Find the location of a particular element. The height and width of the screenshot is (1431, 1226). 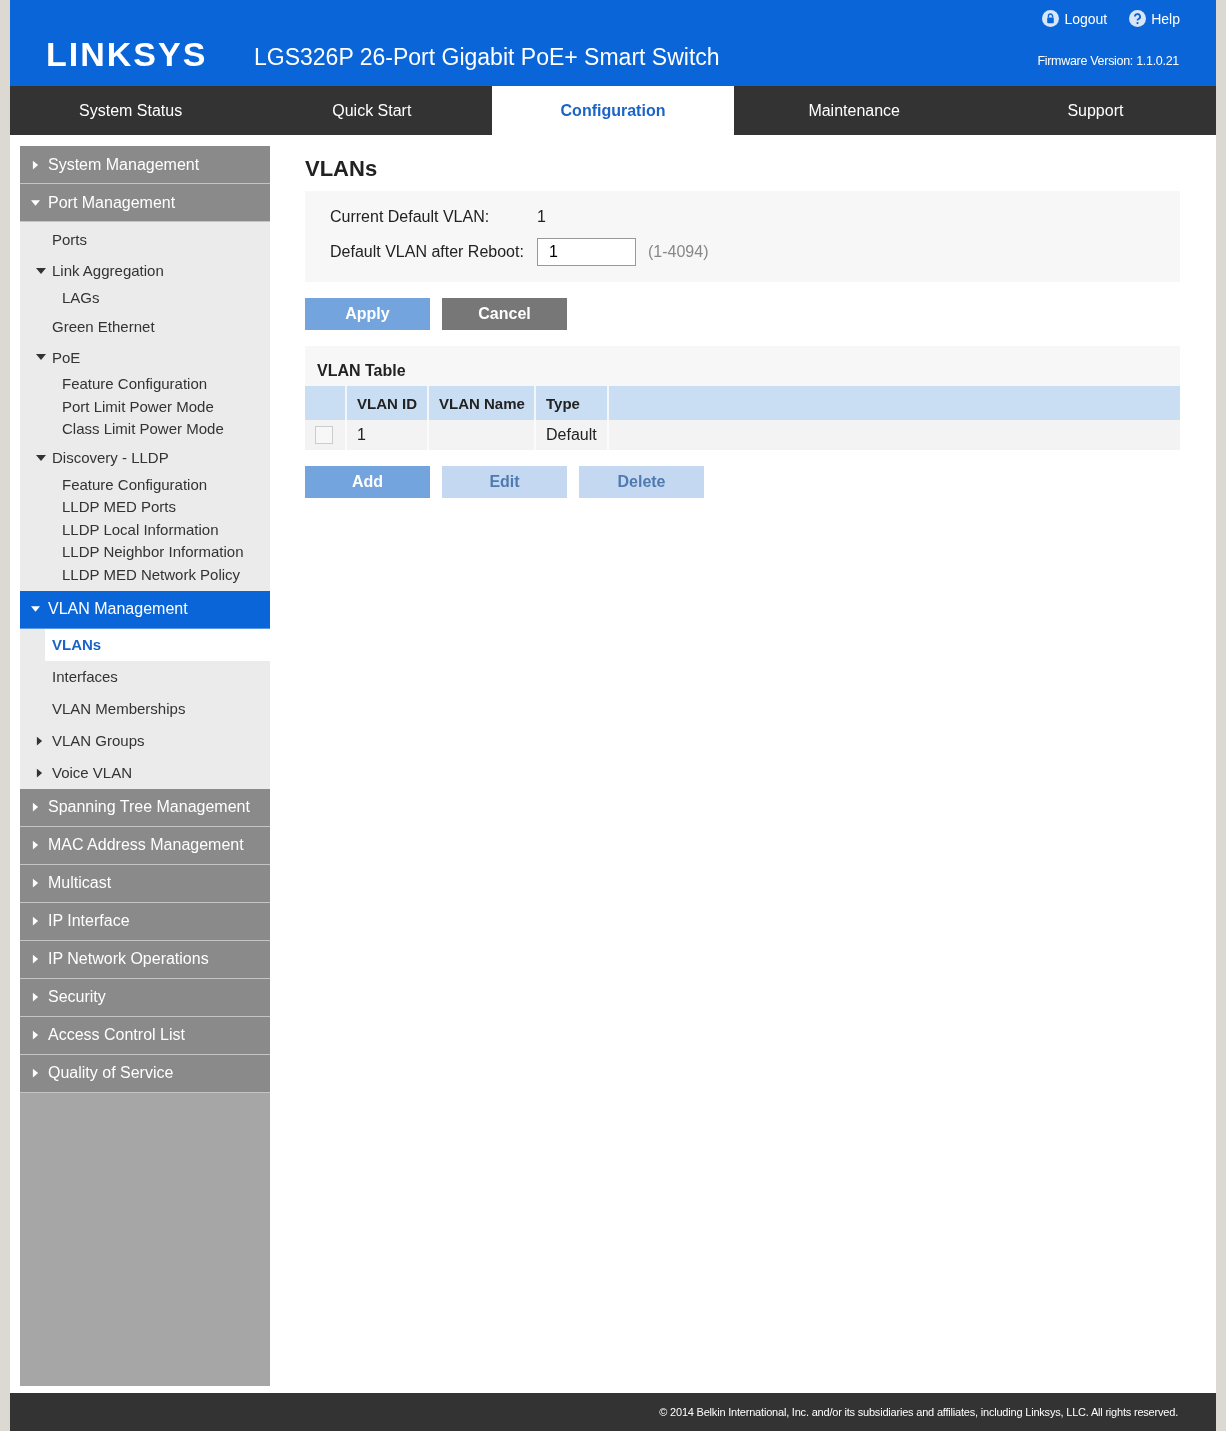

menu-item: VLAN Groups is located at coordinates (145, 740).